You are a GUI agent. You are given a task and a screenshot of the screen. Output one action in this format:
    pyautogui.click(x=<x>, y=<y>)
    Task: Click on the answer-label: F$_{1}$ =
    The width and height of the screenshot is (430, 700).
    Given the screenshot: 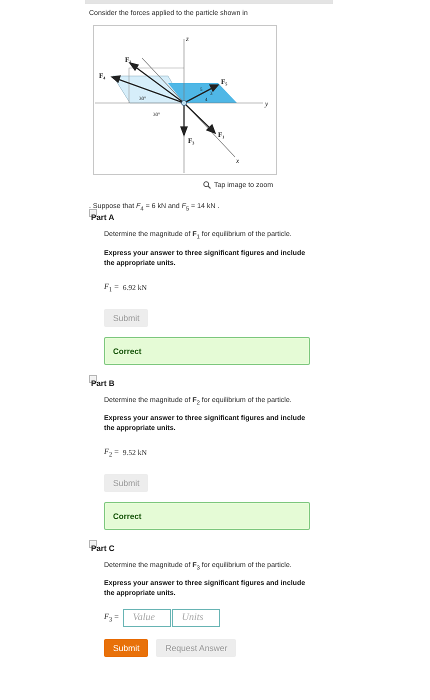 What is the action you would take?
    pyautogui.click(x=111, y=288)
    